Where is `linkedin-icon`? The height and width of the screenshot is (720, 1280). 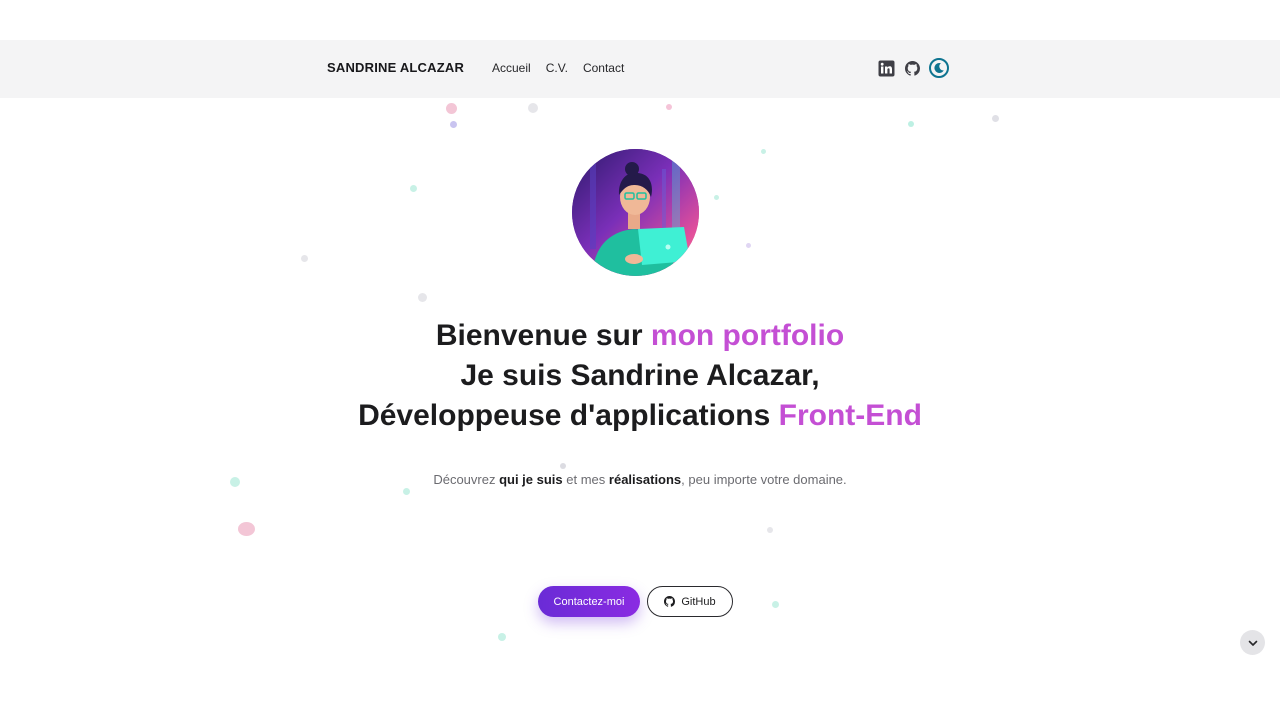 linkedin-icon is located at coordinates (886, 68).